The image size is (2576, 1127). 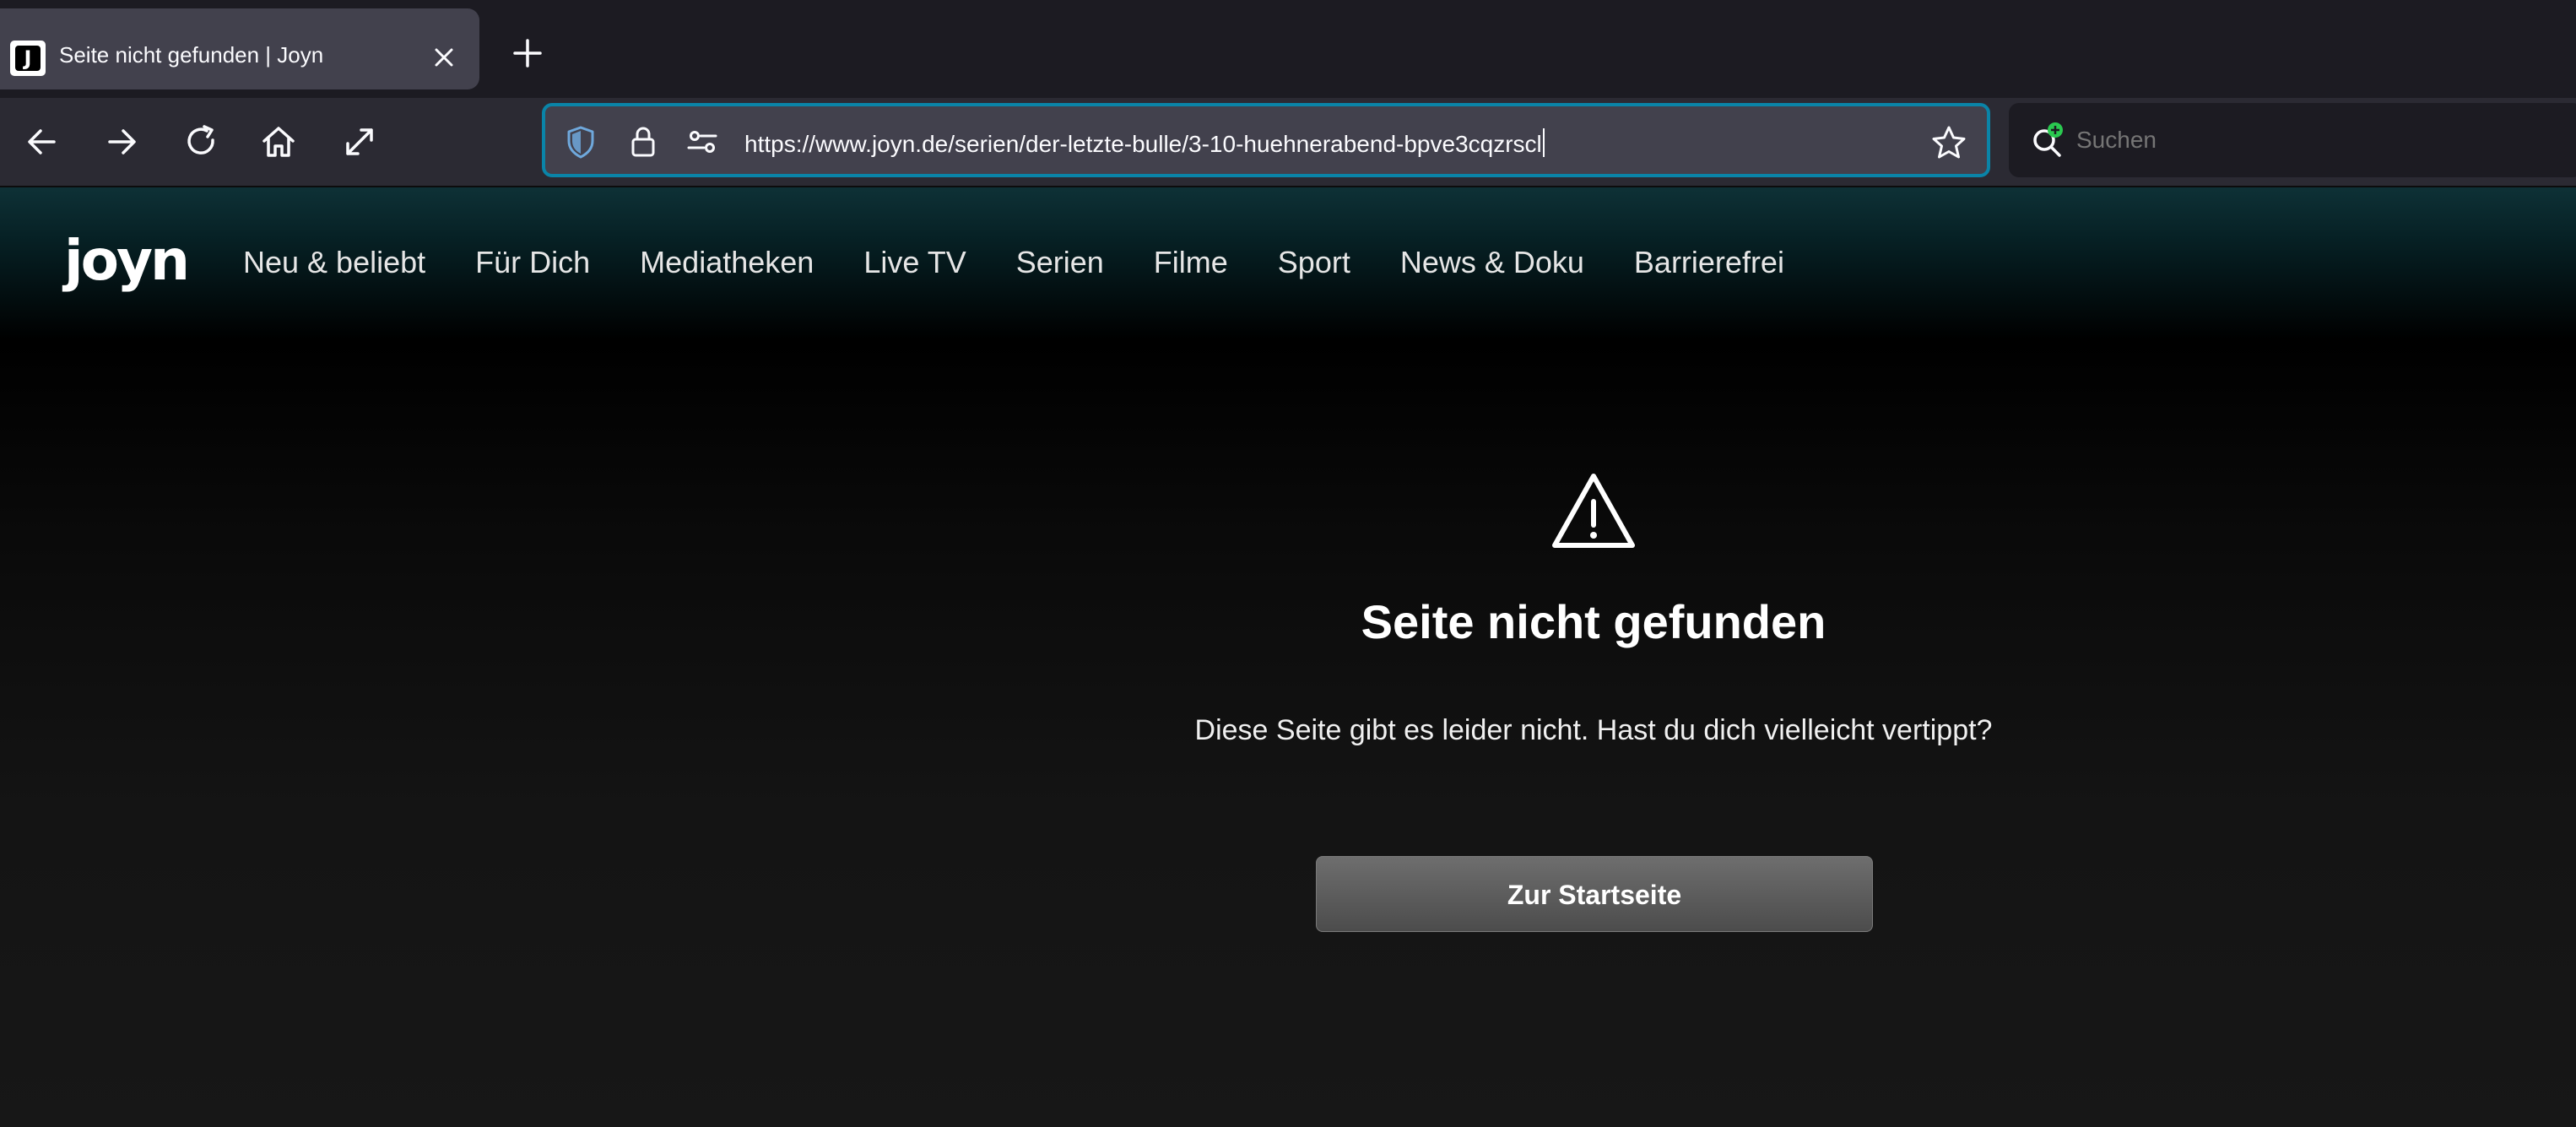 What do you see at coordinates (121, 142) in the screenshot?
I see `forward-arrow-icon` at bounding box center [121, 142].